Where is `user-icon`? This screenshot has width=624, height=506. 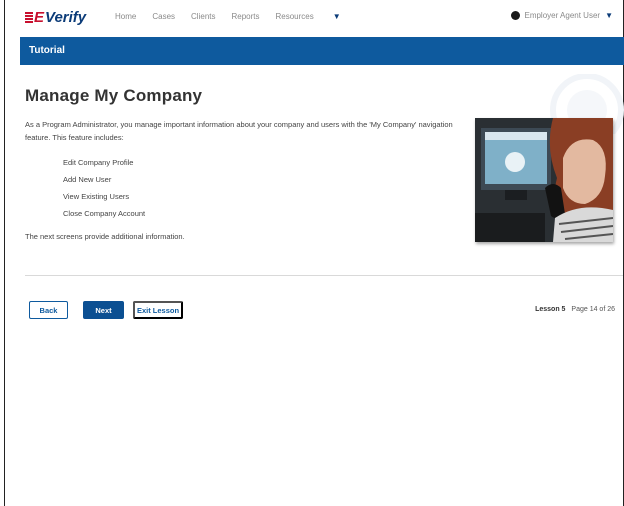 user-icon is located at coordinates (516, 15).